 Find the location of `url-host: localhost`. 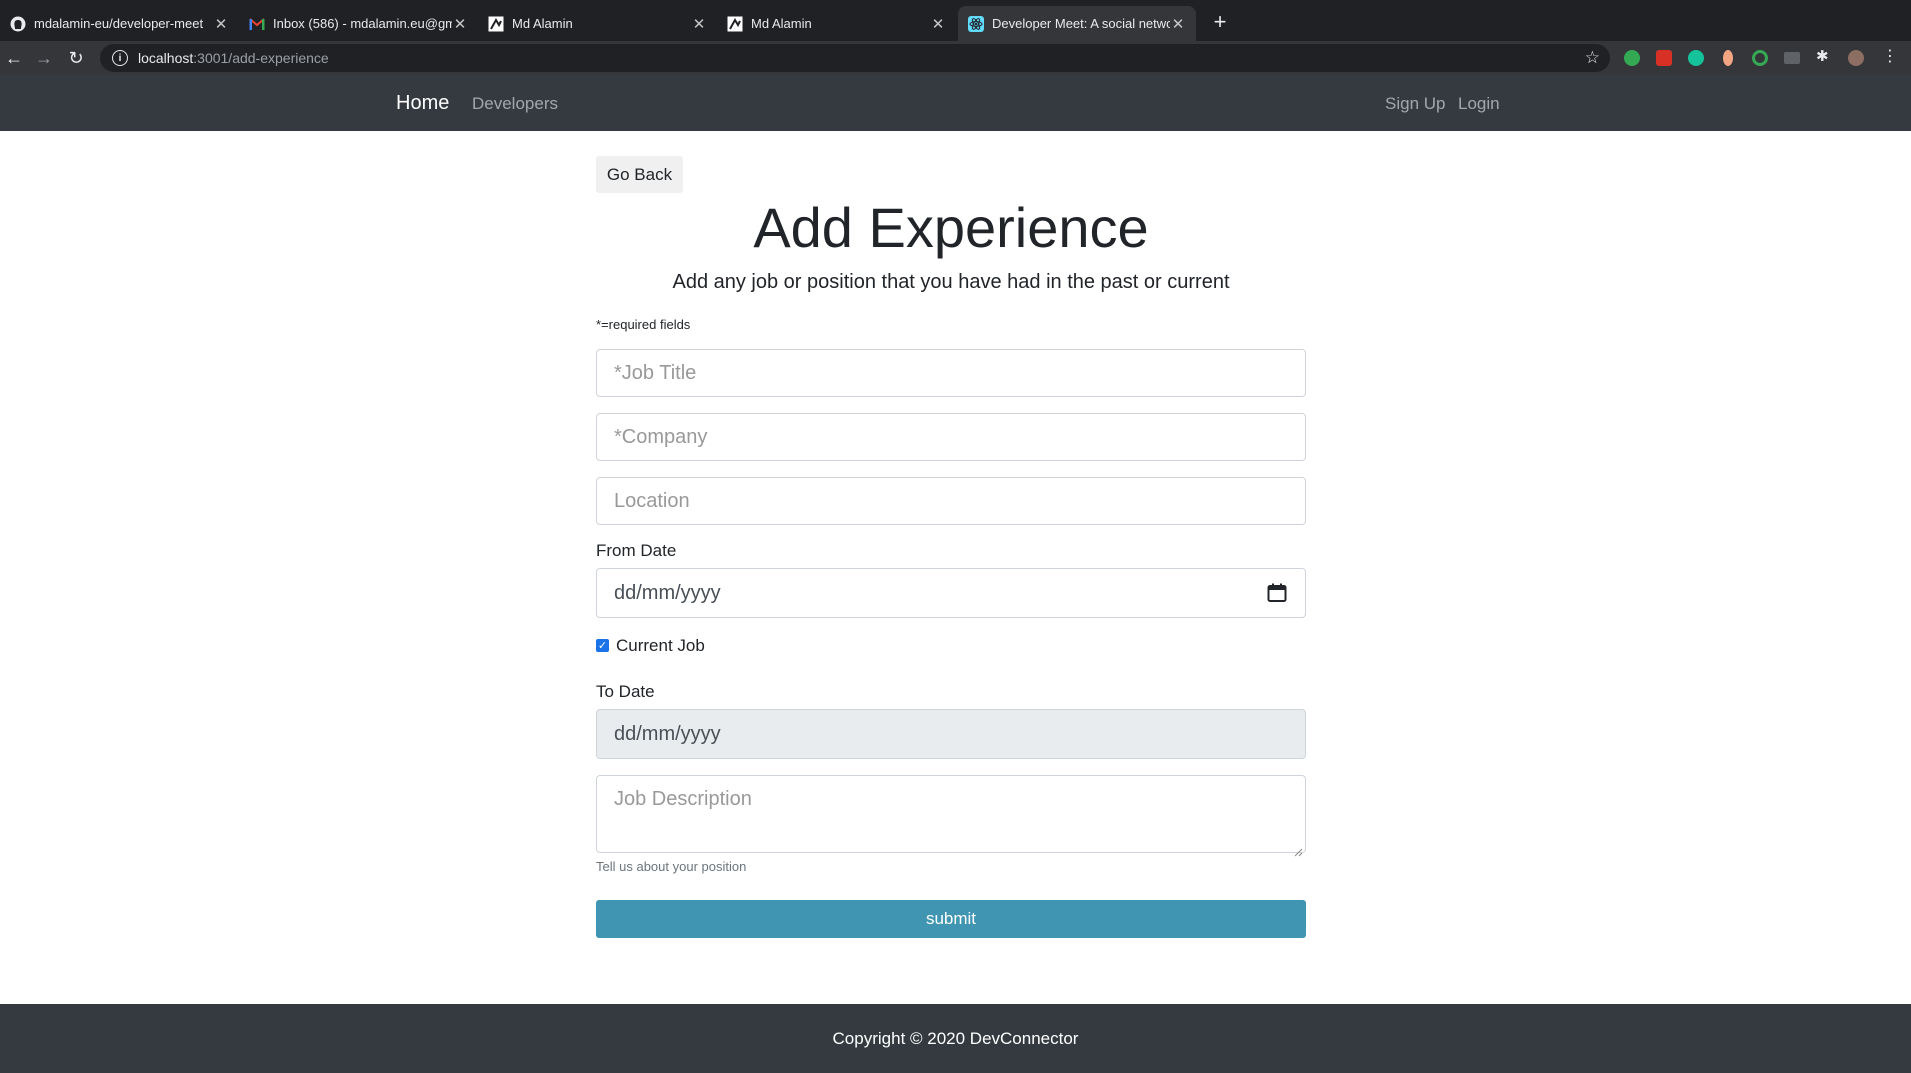

url-host: localhost is located at coordinates (166, 58).